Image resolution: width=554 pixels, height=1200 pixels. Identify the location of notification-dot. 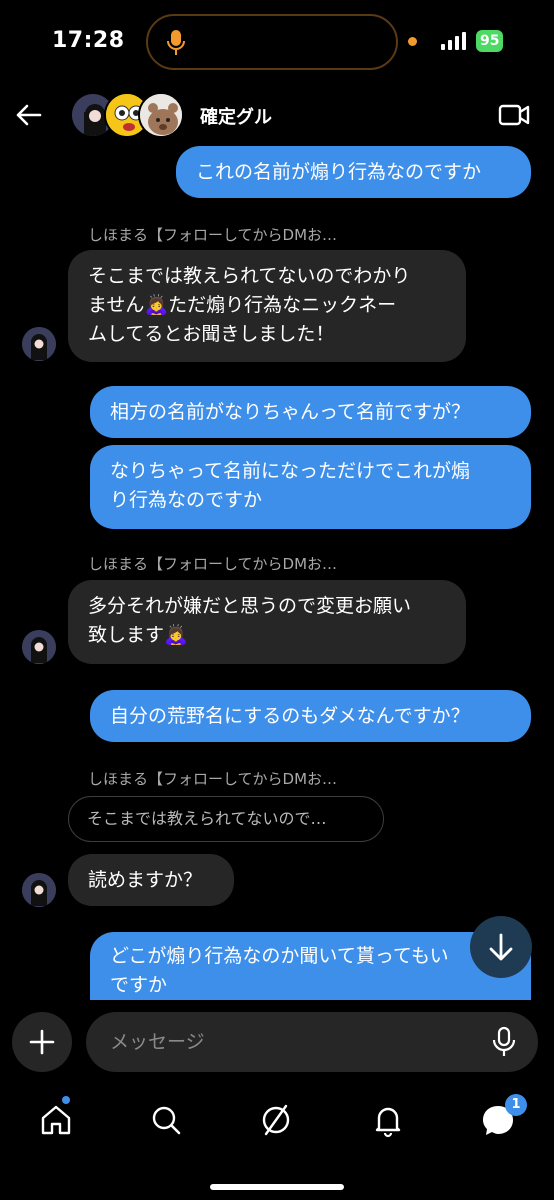
(66, 1100).